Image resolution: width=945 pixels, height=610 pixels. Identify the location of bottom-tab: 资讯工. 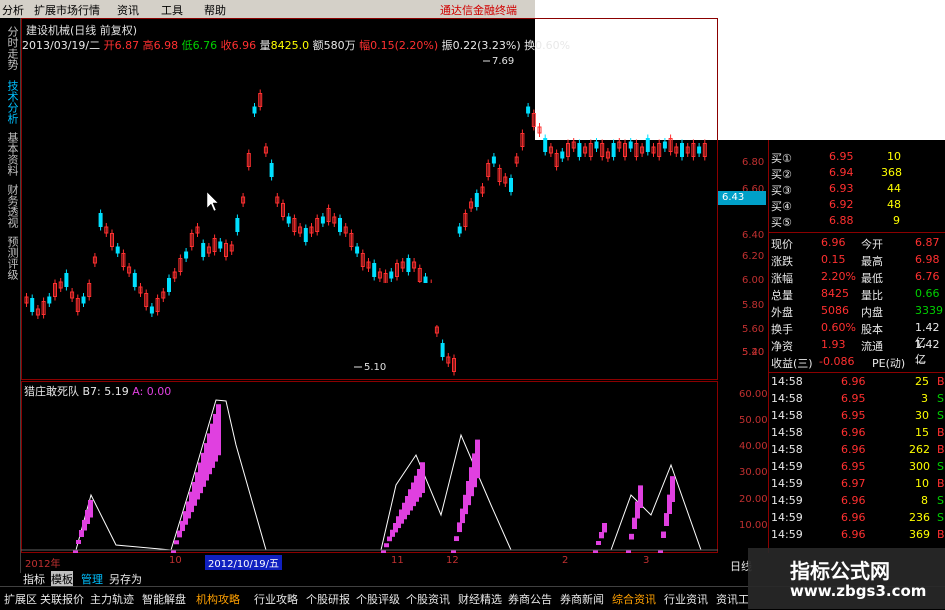
(732, 599).